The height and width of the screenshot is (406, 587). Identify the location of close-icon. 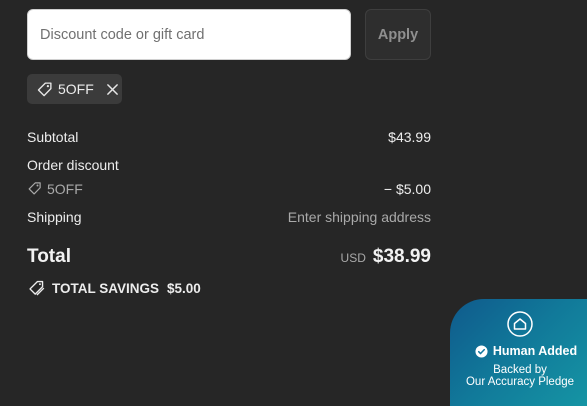
(112, 89).